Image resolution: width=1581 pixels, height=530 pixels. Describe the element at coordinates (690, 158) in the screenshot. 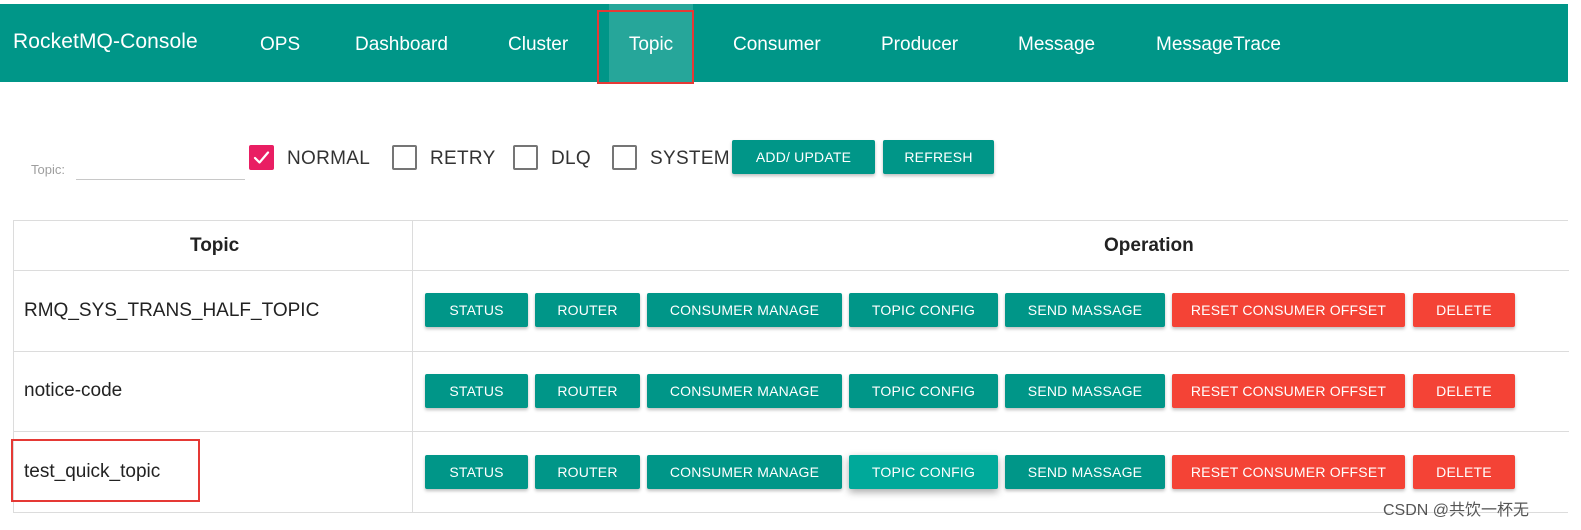

I see `checkbox-system-label: SYSTEM` at that location.